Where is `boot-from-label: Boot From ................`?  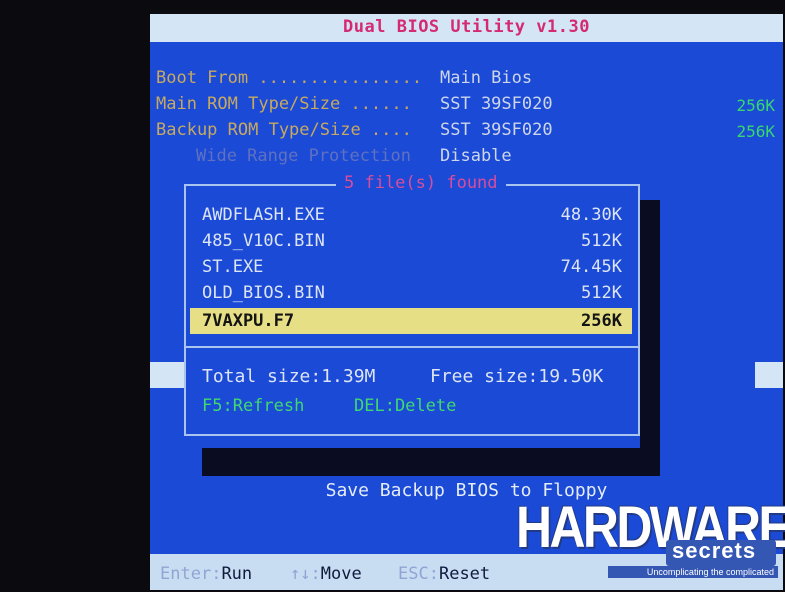
boot-from-label: Boot From ................ is located at coordinates (289, 78).